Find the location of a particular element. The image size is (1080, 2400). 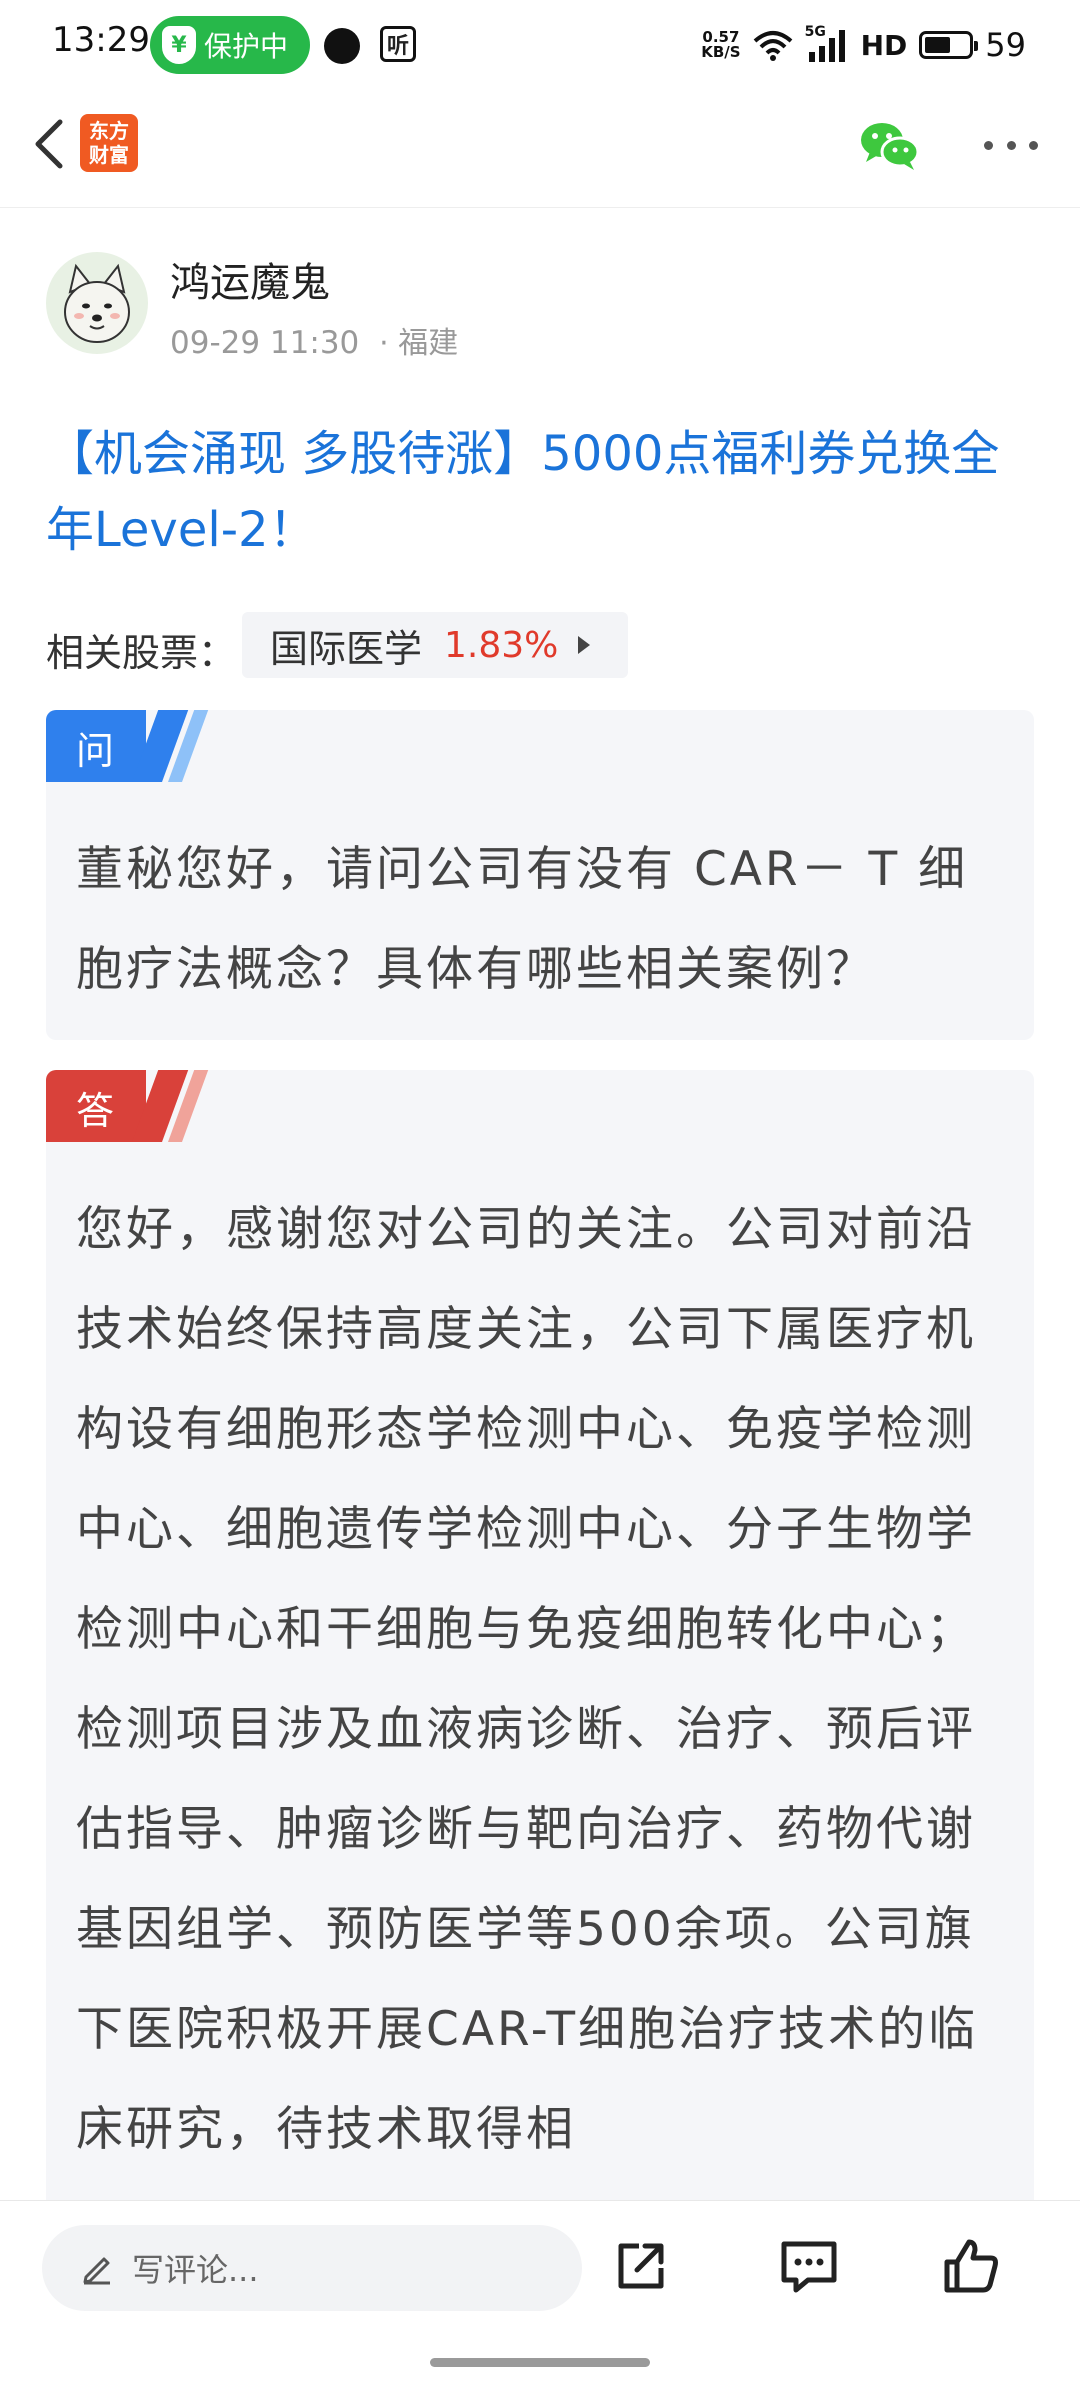

chevron-left-icon is located at coordinates (49, 144).